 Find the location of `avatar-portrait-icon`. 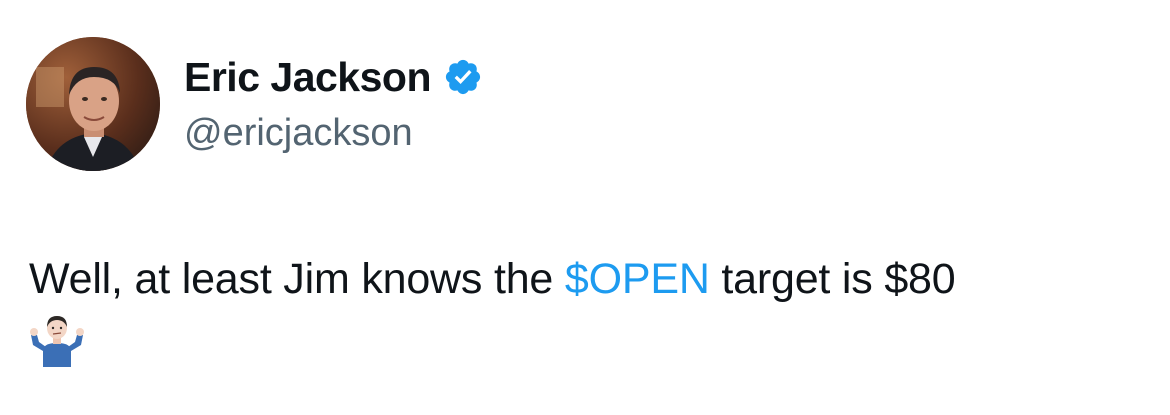

avatar-portrait-icon is located at coordinates (93, 104).